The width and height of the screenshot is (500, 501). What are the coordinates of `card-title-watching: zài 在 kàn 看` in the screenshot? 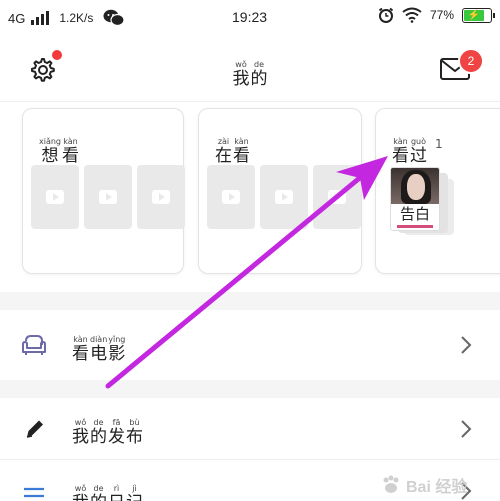 It's located at (232, 147).